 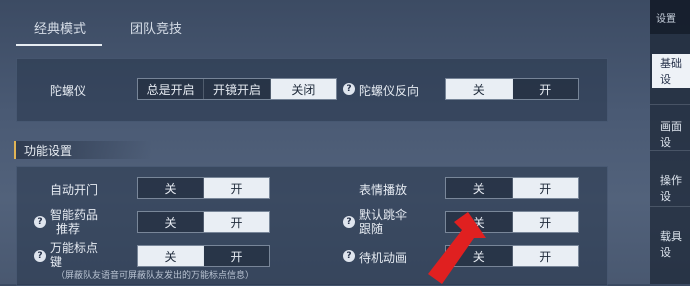 I want to click on gyro-reverse-on: 开, so click(x=545, y=89).